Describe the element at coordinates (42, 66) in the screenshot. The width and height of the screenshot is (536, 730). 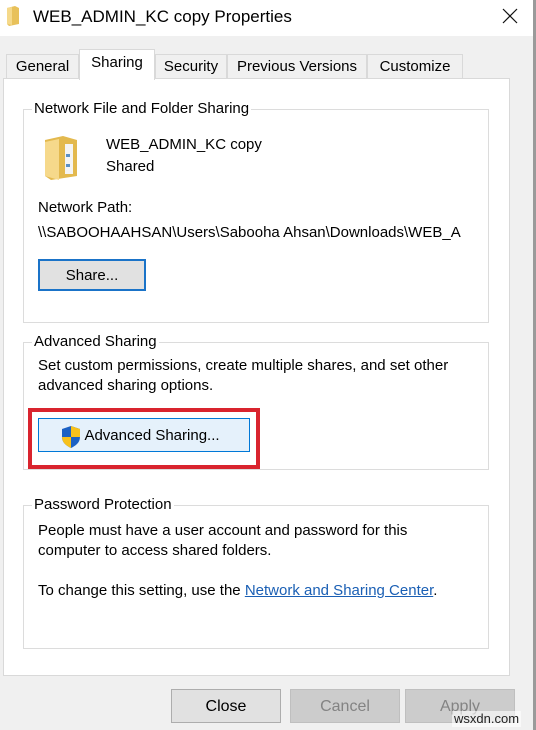
I see `tab-general: General` at that location.